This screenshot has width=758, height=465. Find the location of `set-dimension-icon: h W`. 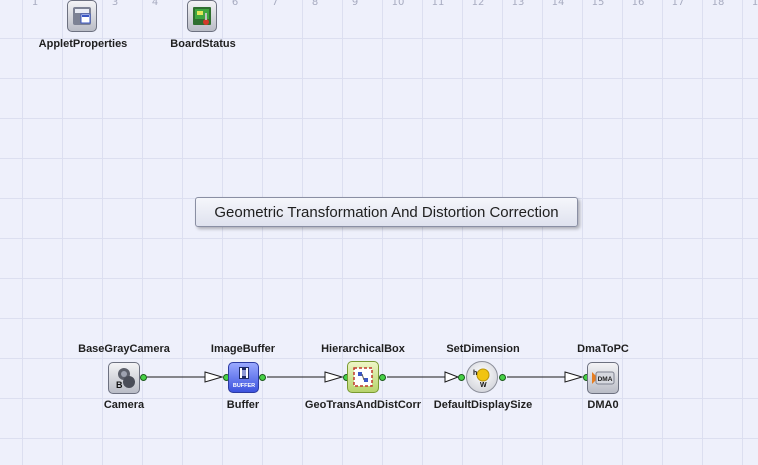

set-dimension-icon: h W is located at coordinates (482, 377).